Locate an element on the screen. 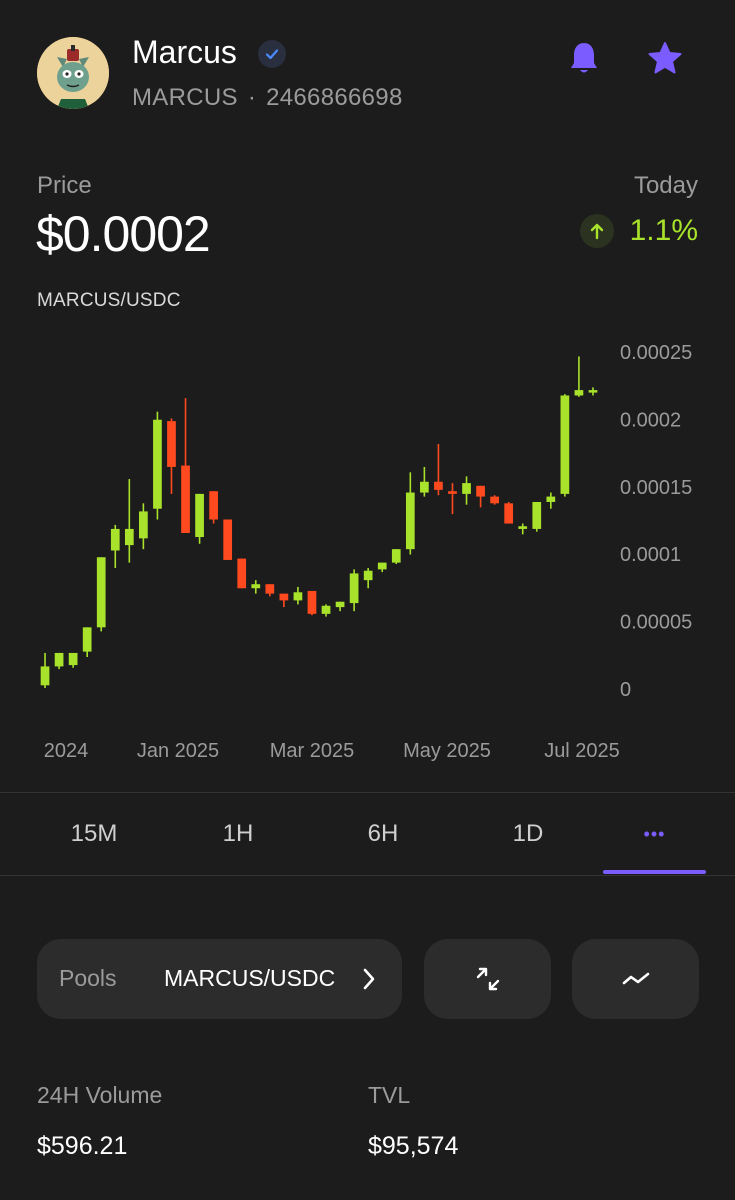 This screenshot has width=735, height=1200. token-header: Marcus MARCUS · 2466866698 is located at coordinates (367, 70).